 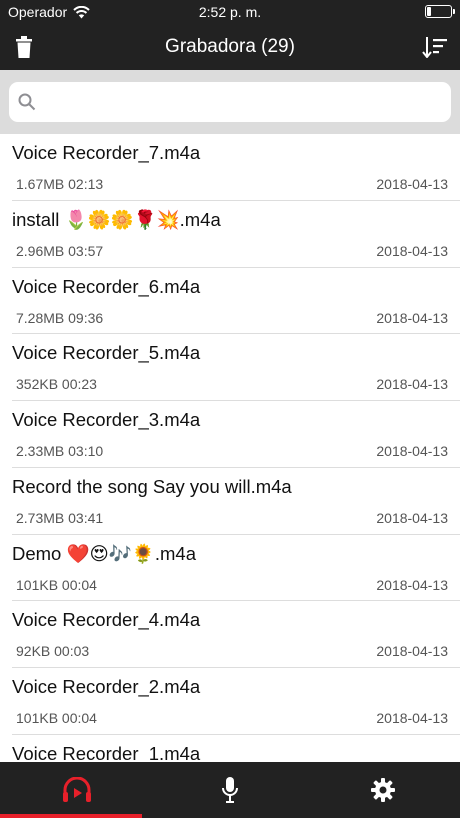 I want to click on status-bar: Operador 2:52 p. m., so click(x=230, y=12).